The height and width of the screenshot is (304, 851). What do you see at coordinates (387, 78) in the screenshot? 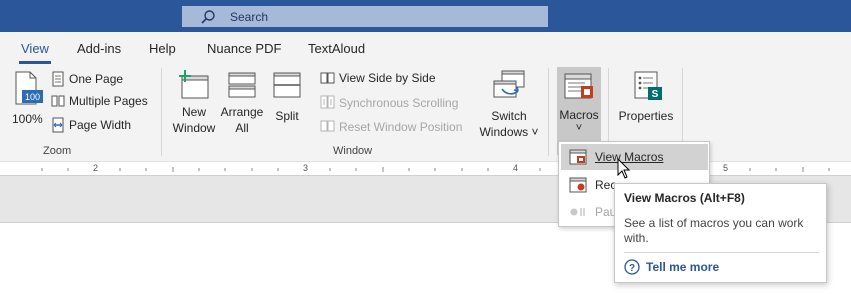
I see `view-side-by-side-label: View Side by Side` at bounding box center [387, 78].